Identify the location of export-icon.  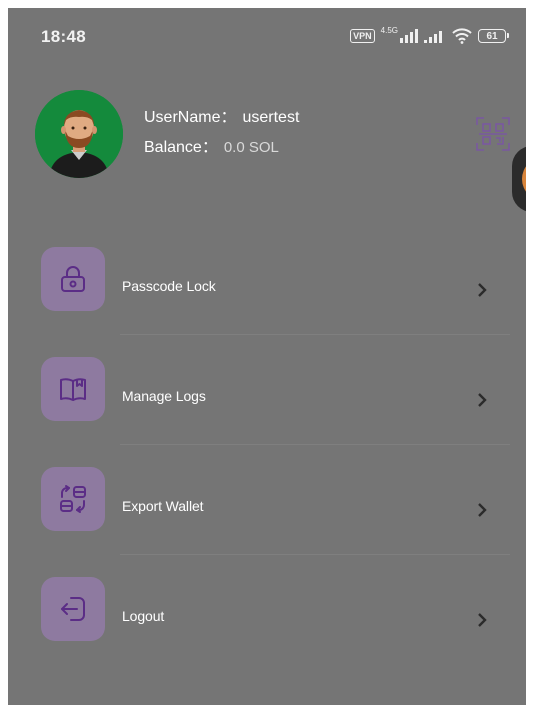
(73, 499).